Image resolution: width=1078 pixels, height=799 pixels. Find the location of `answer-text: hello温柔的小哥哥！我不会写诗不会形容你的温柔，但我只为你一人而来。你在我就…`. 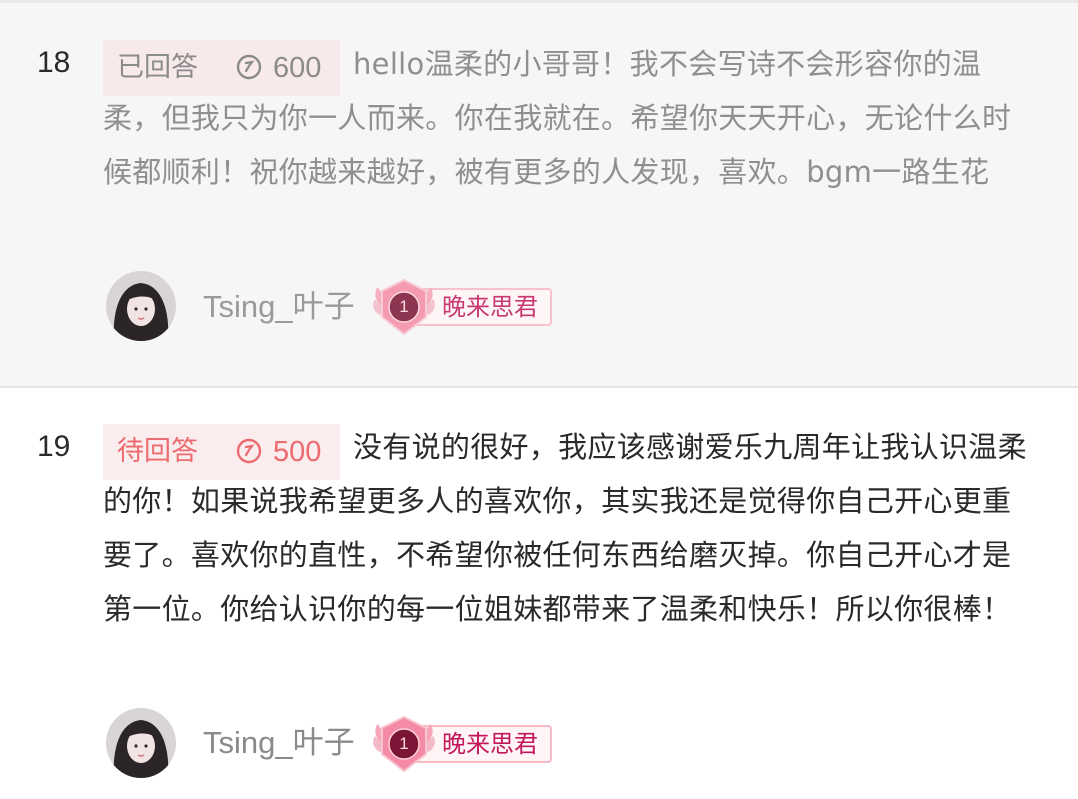

answer-text: hello温柔的小哥哥！我不会写诗不会形容你的温柔，但我只为你一人而来。你在我就… is located at coordinates (557, 118).